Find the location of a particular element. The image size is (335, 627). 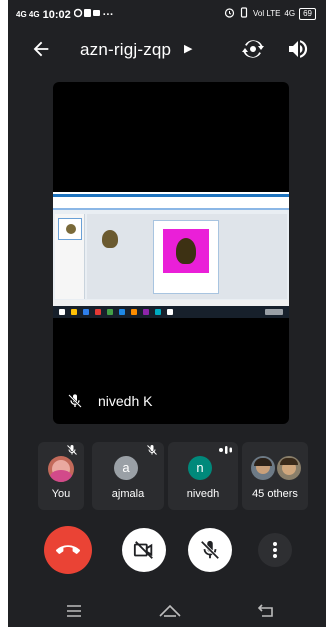

mic-toggle-button is located at coordinates (210, 550).